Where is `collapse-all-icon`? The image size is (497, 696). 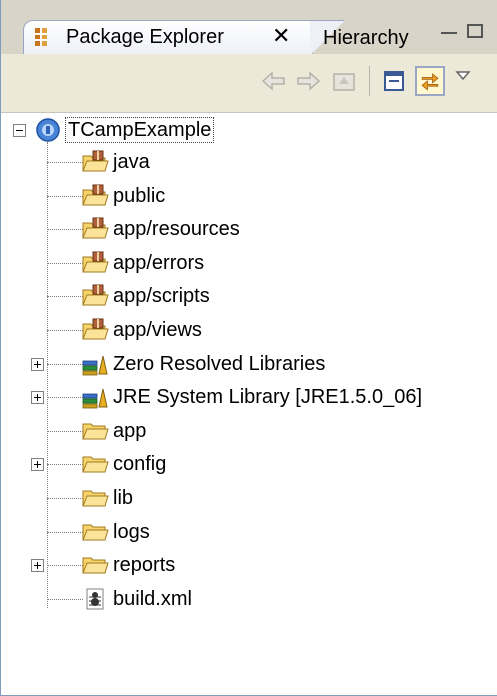
collapse-all-icon is located at coordinates (394, 81).